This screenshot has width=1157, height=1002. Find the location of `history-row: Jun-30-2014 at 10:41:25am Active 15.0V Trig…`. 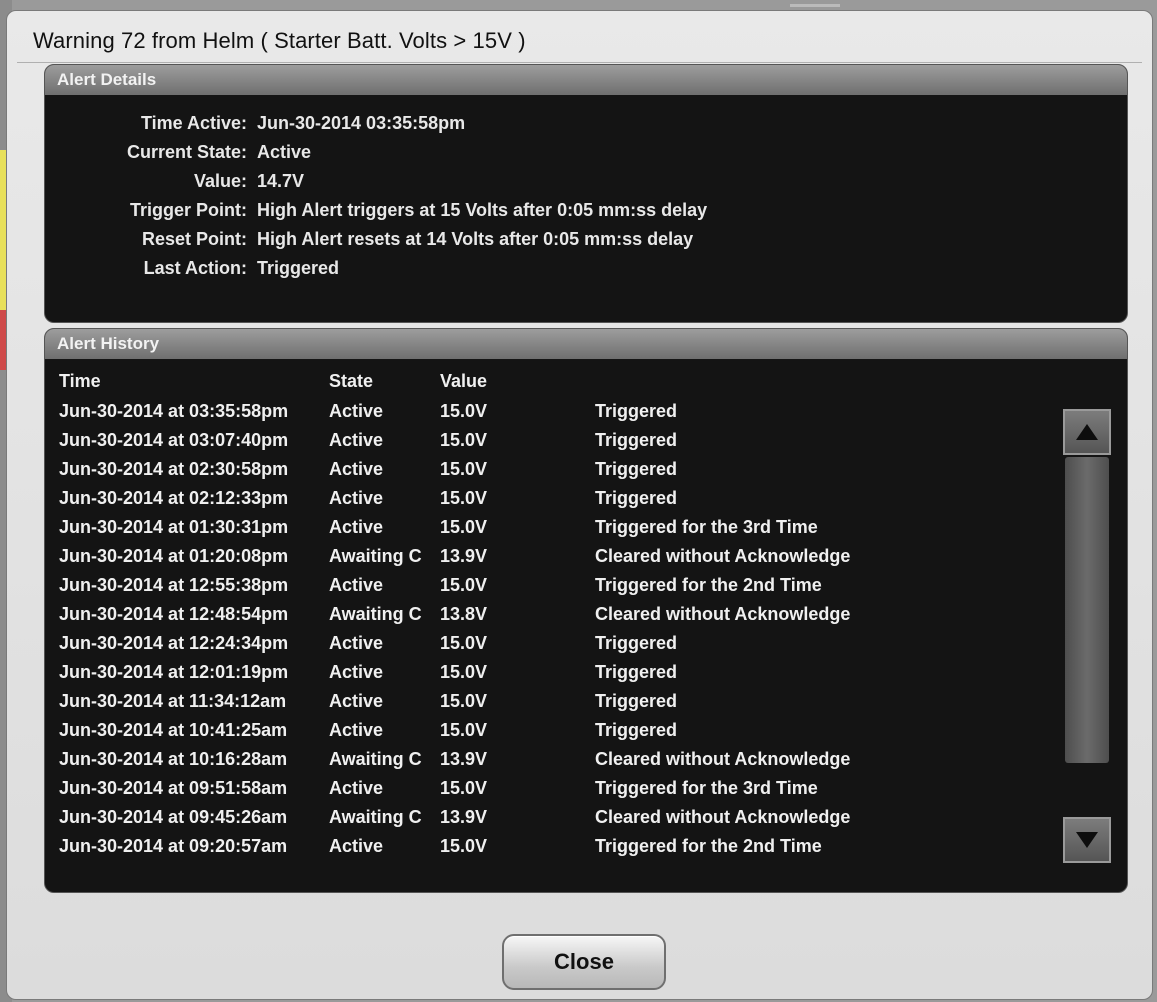

history-row: Jun-30-2014 at 10:41:25am Active 15.0V Trig… is located at coordinates (559, 734).